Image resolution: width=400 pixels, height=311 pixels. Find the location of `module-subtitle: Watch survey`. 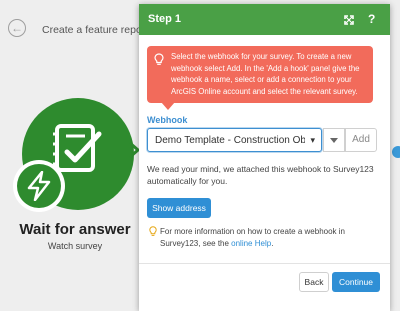

module-subtitle: Watch survey is located at coordinates (75, 246).